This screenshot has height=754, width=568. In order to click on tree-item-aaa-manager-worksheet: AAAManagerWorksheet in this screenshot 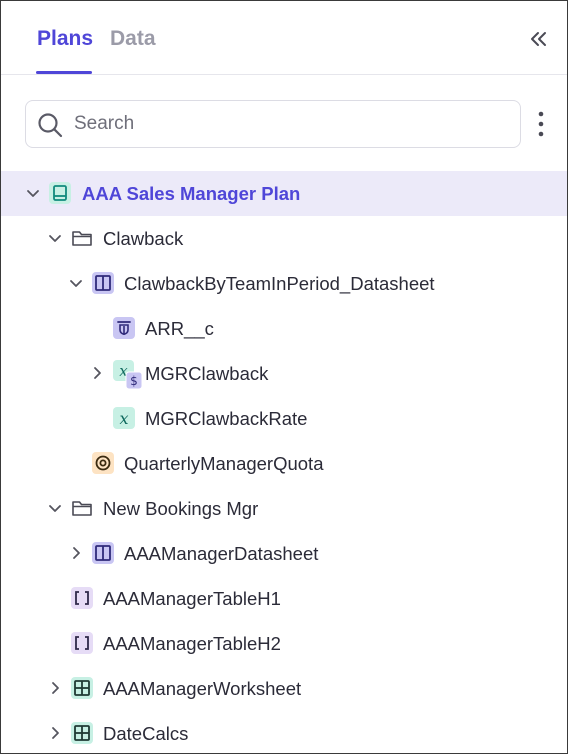, I will do `click(284, 688)`.